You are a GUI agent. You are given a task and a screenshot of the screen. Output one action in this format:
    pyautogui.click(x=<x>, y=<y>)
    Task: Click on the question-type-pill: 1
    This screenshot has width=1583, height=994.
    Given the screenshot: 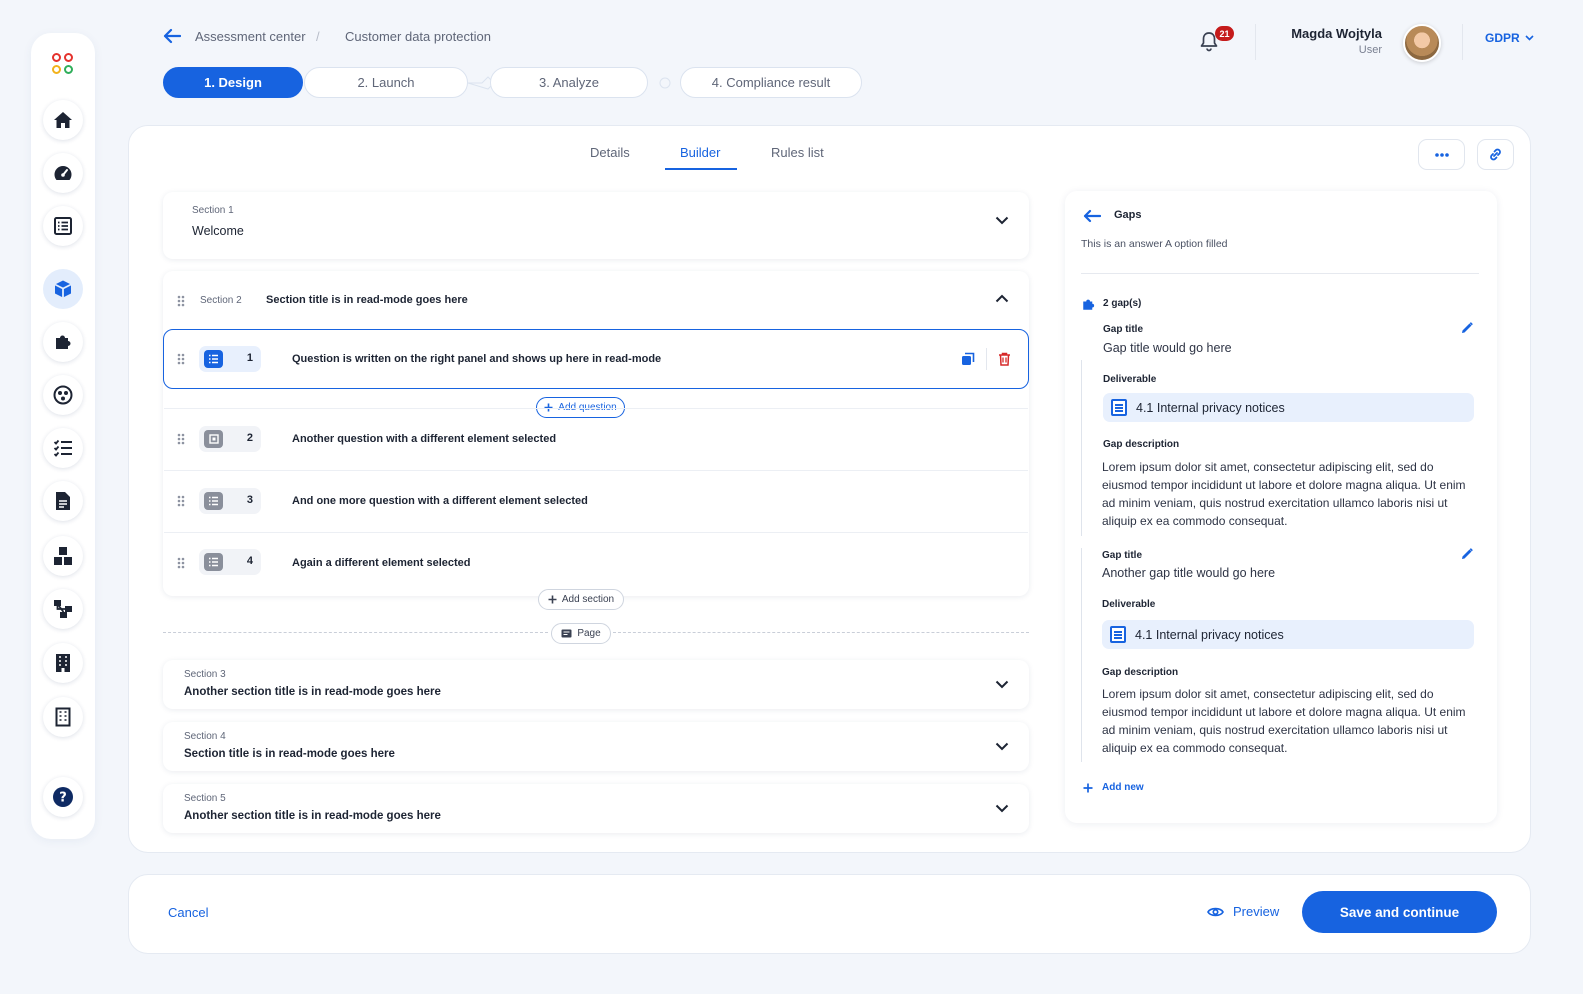 What is the action you would take?
    pyautogui.click(x=230, y=359)
    